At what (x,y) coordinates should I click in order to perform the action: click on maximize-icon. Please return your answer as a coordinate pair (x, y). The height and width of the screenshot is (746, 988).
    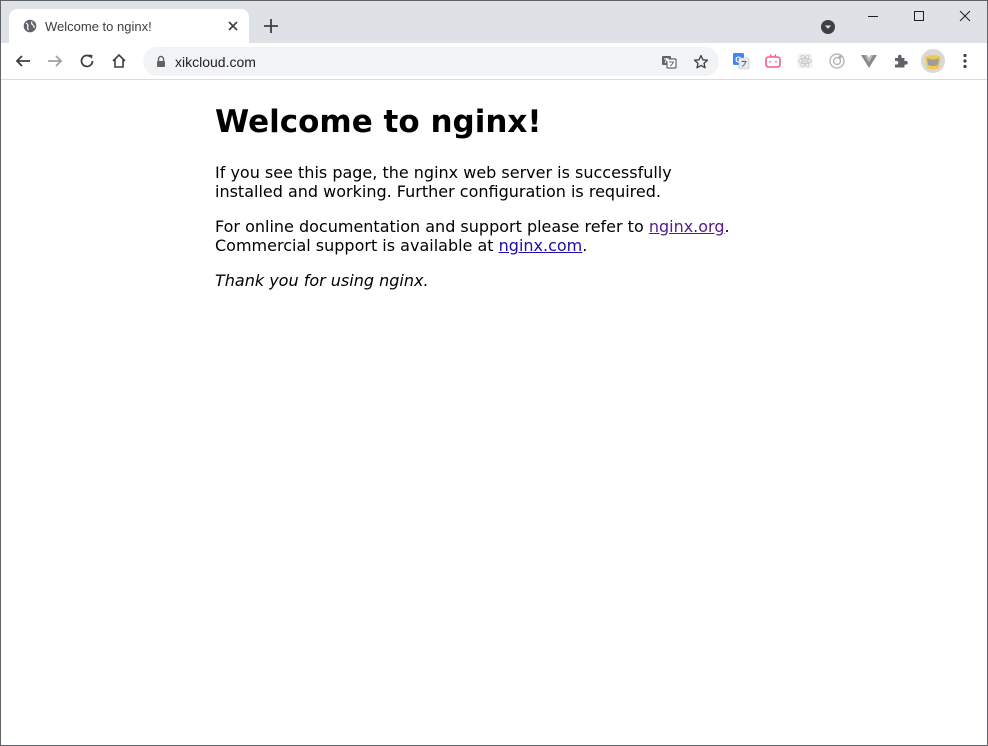
    Looking at the image, I should click on (919, 16).